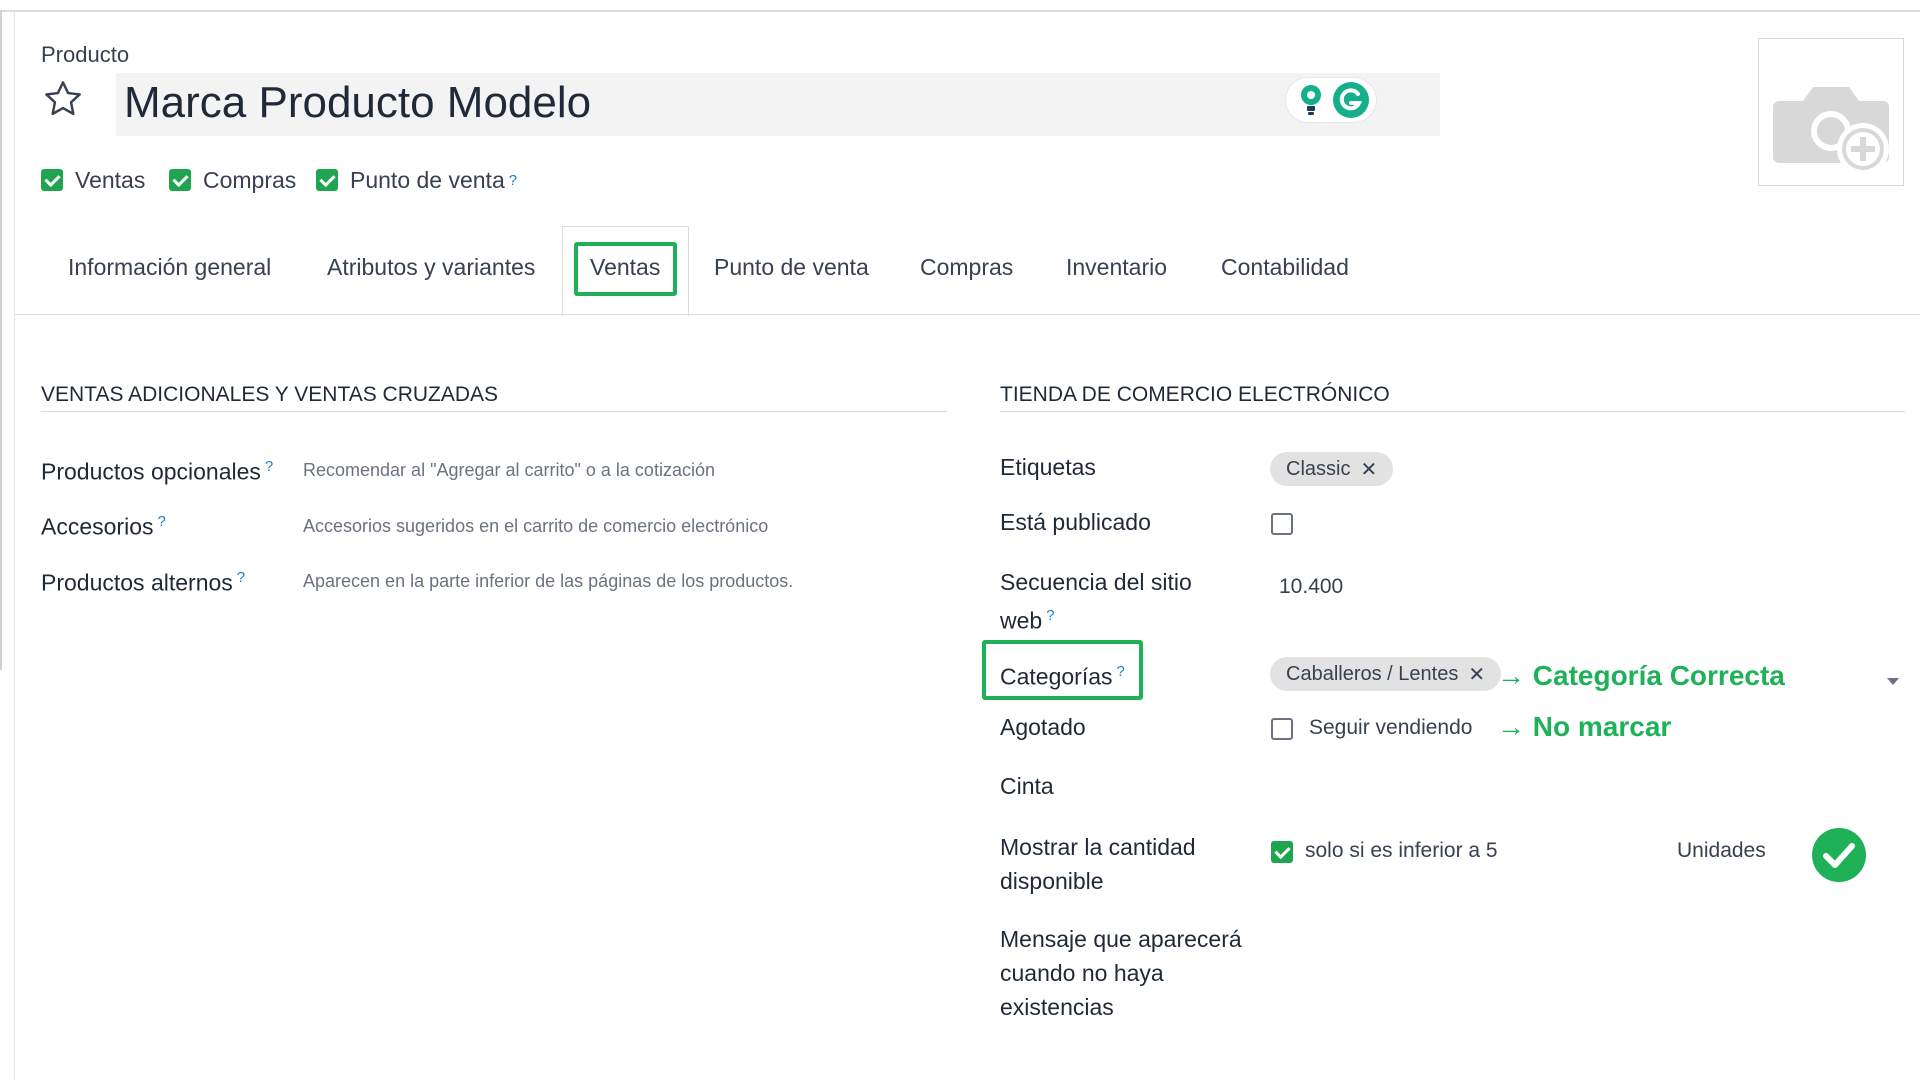 The height and width of the screenshot is (1080, 1920). I want to click on categoria-annotation: → Categoría Correcta, so click(1641, 675).